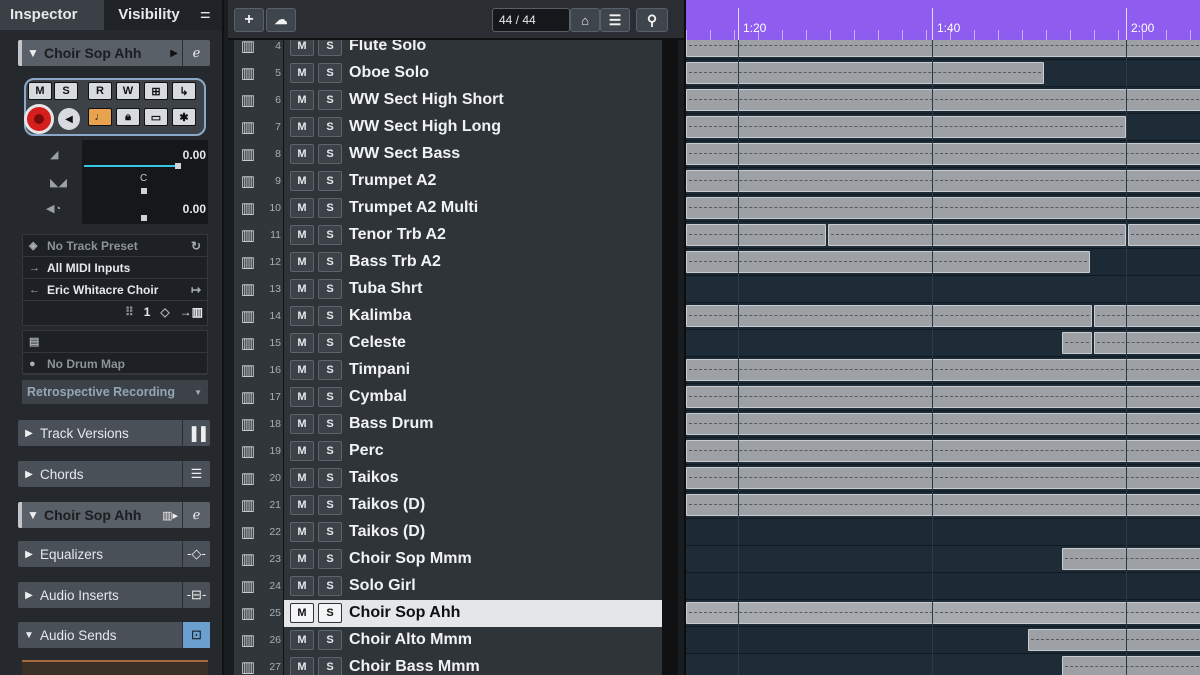 Image resolution: width=1200 pixels, height=675 pixels. What do you see at coordinates (194, 155) in the screenshot?
I see `volume-value: 0.00` at bounding box center [194, 155].